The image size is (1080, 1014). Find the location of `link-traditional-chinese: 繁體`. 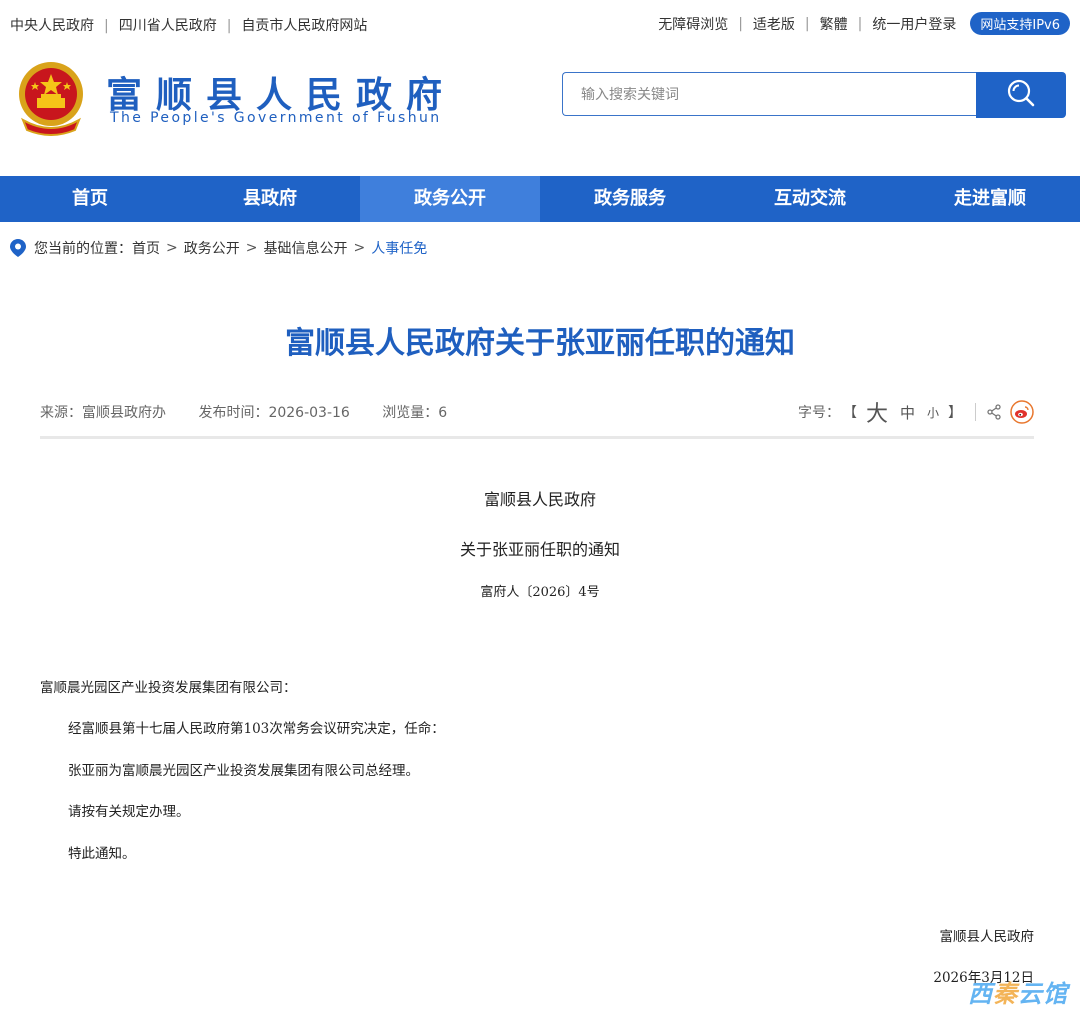

link-traditional-chinese: 繁體 is located at coordinates (834, 24).